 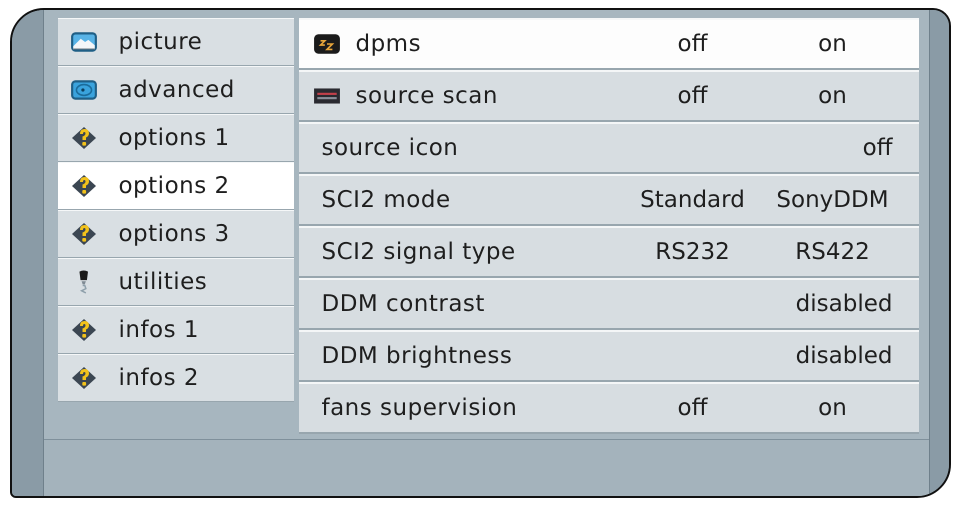 What do you see at coordinates (176, 282) in the screenshot?
I see `menu-tab: utilities` at bounding box center [176, 282].